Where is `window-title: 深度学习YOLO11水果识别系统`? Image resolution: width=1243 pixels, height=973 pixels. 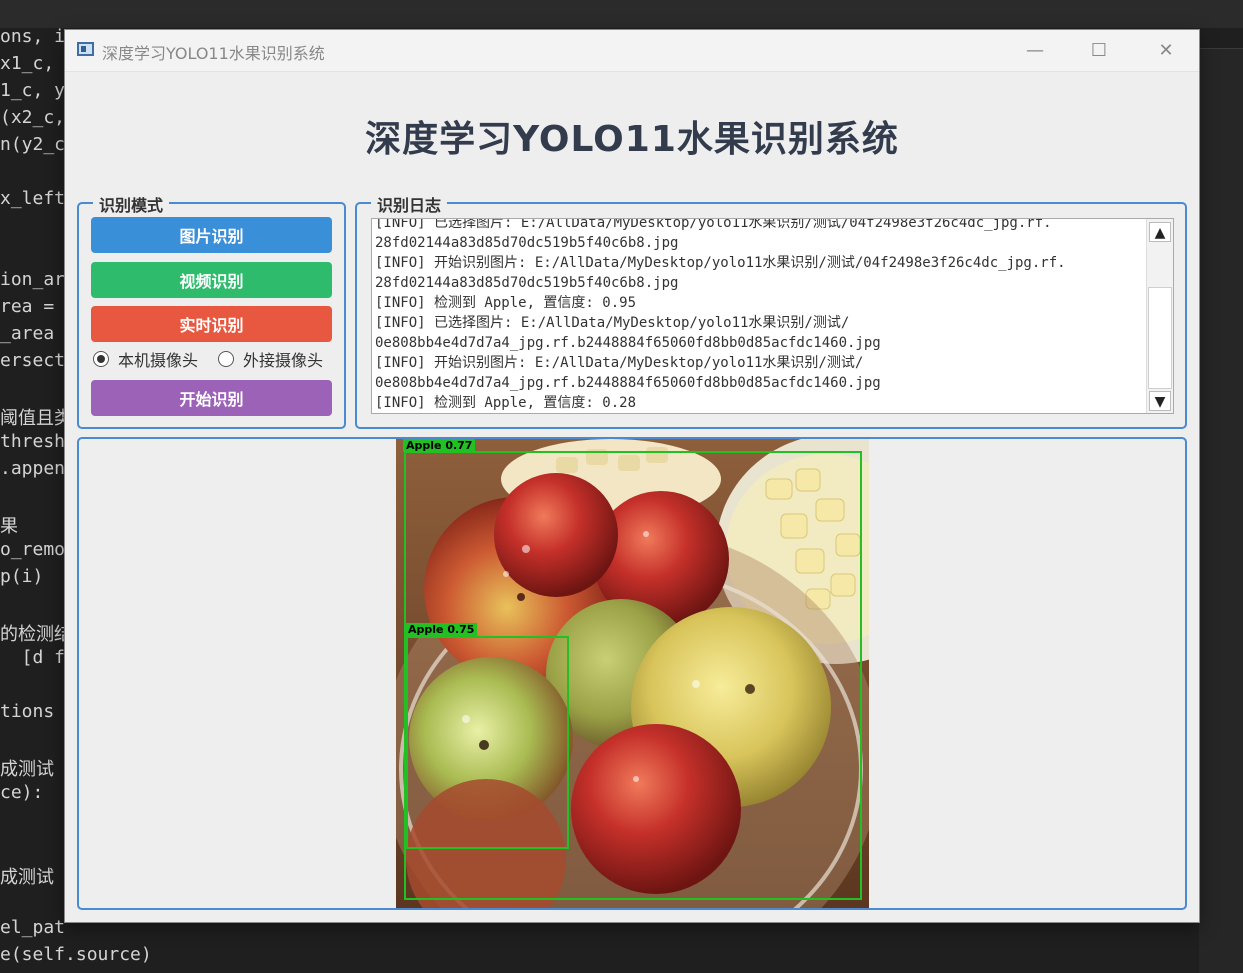
window-title: 深度学习YOLO11水果识别系统 is located at coordinates (213, 53).